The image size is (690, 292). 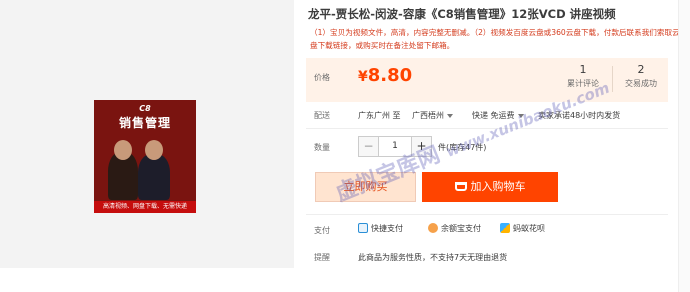 What do you see at coordinates (583, 83) in the screenshot?
I see `stat-reviews-label: 累计评论` at bounding box center [583, 83].